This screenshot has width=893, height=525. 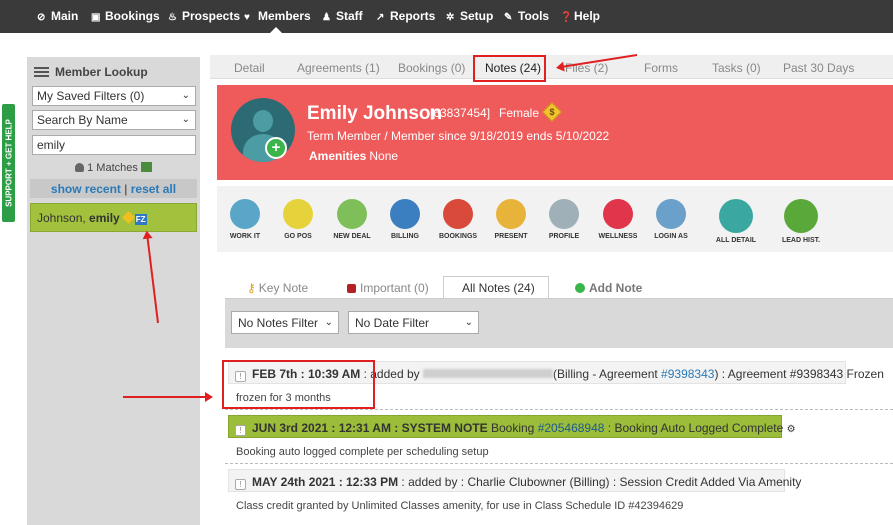 I want to click on nav-prospects: ♨ Prospects, so click(x=204, y=16).